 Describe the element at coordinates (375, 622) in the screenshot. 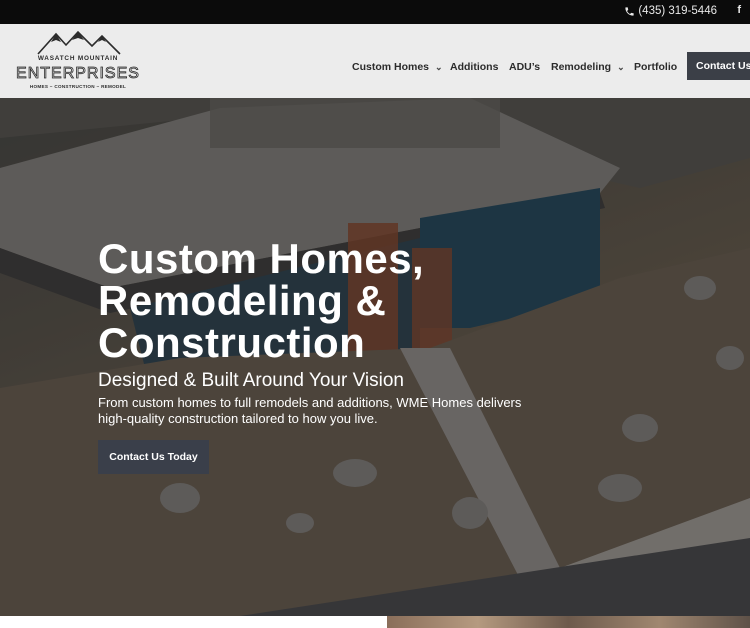

I see `next-section` at that location.